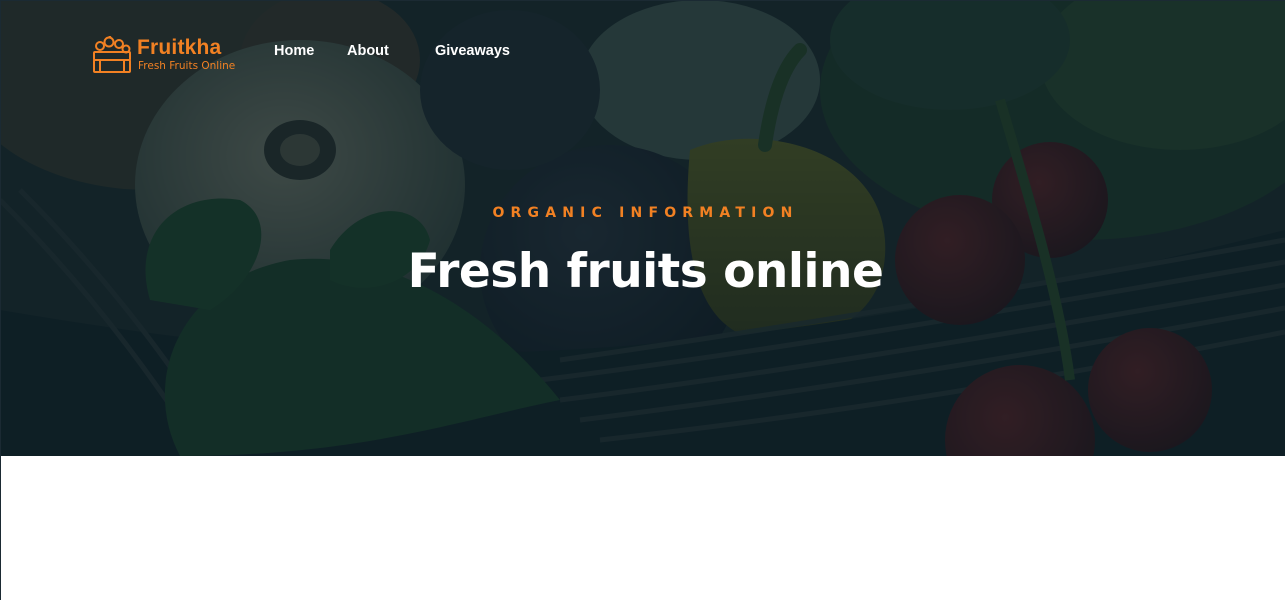  I want to click on nav-item-giveaways: Giveaways, so click(472, 51).